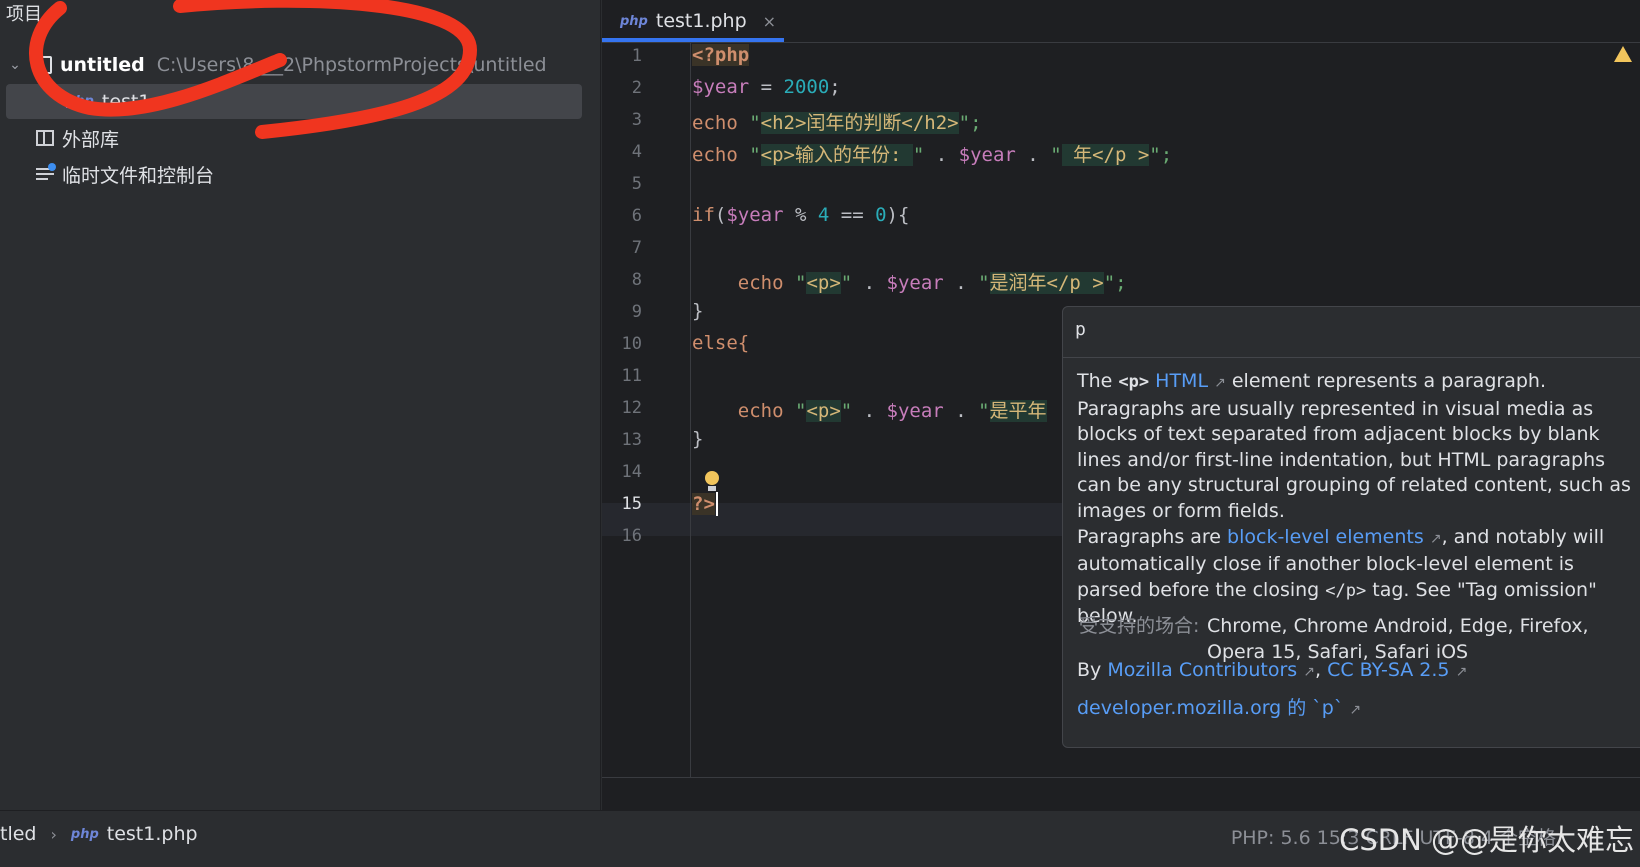 This screenshot has width=1640, height=867. Describe the element at coordinates (701, 21) in the screenshot. I see `tab-label: test1.php` at that location.